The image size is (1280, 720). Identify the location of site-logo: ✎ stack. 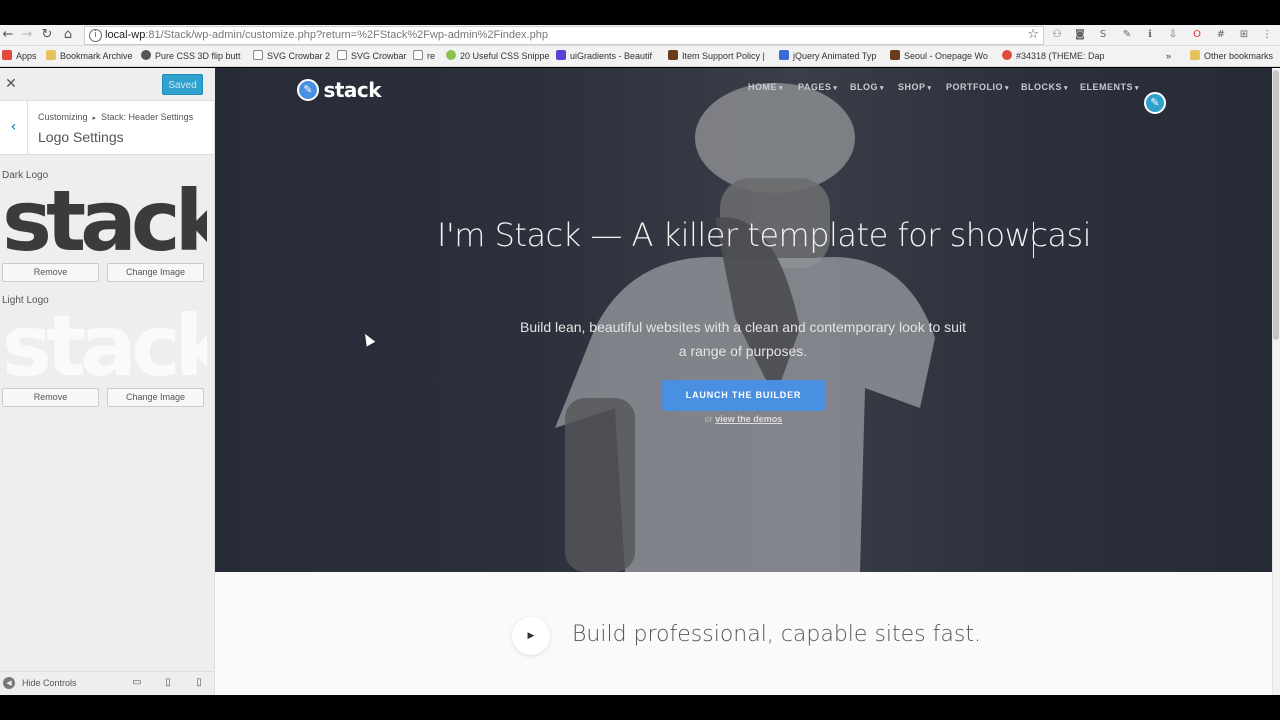
(339, 90).